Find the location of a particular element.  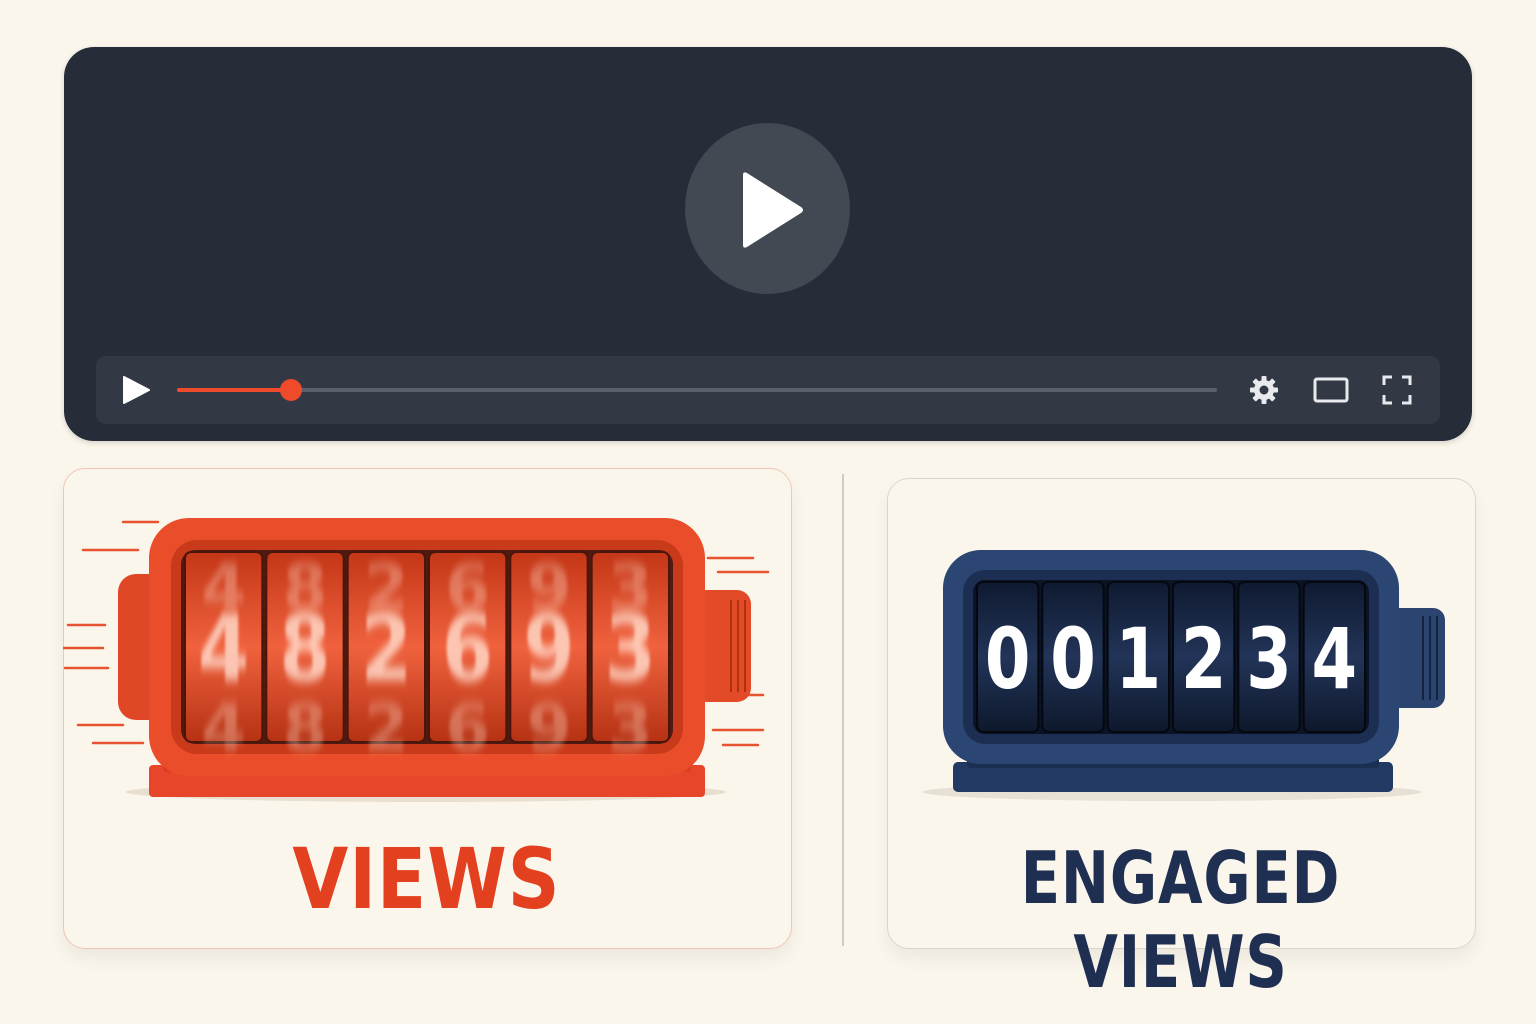

engaged-views-odometer: 001234 is located at coordinates (1183, 675).